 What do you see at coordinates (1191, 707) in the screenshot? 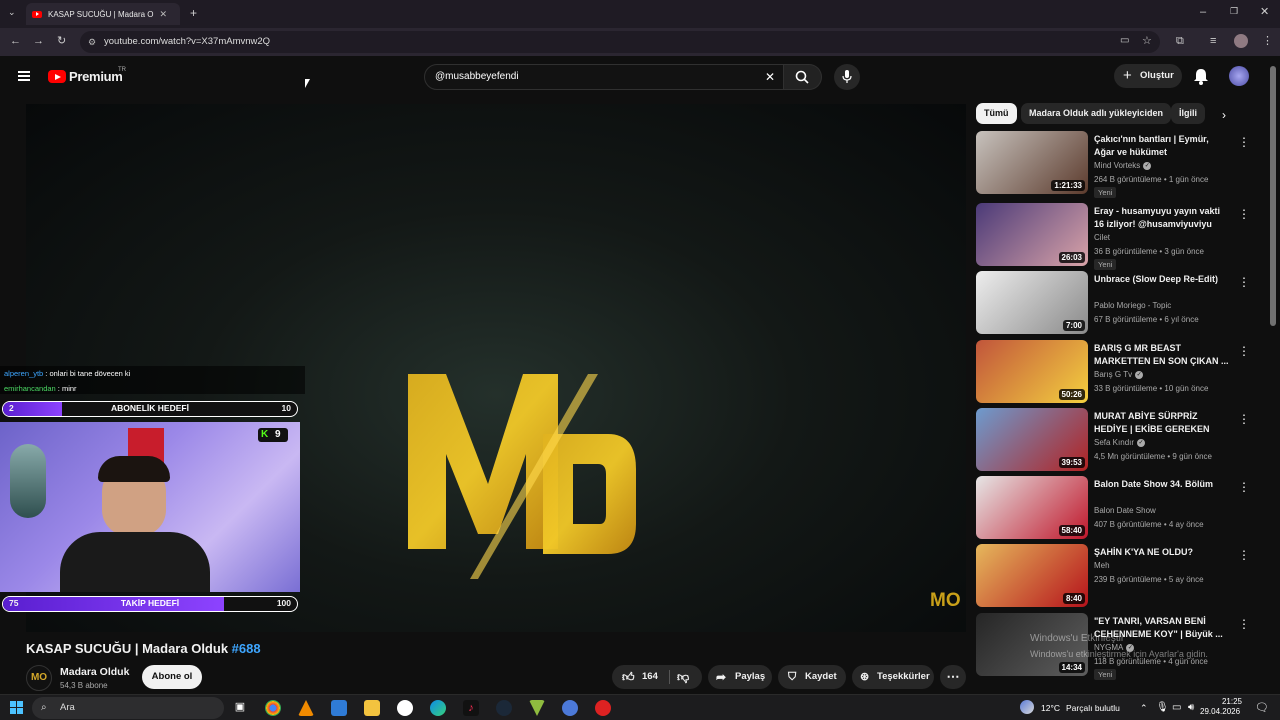
I see `volume-icon: 🔊︎` at bounding box center [1191, 707].